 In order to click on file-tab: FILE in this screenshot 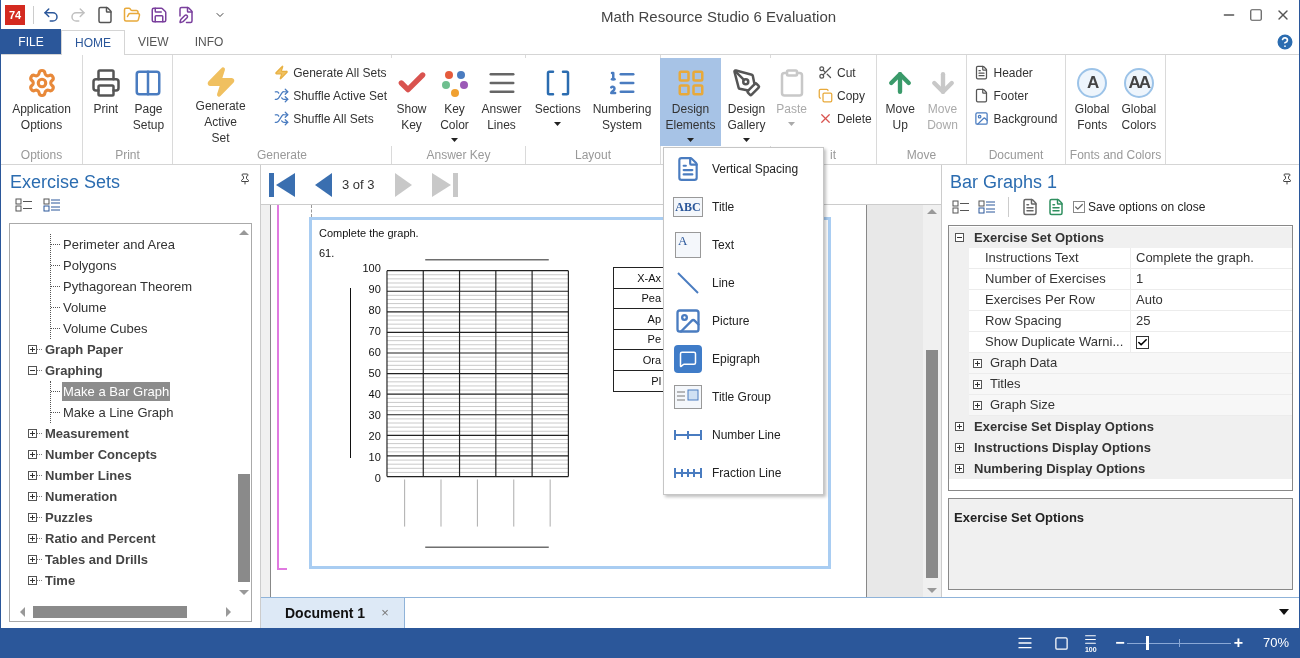, I will do `click(31, 41)`.